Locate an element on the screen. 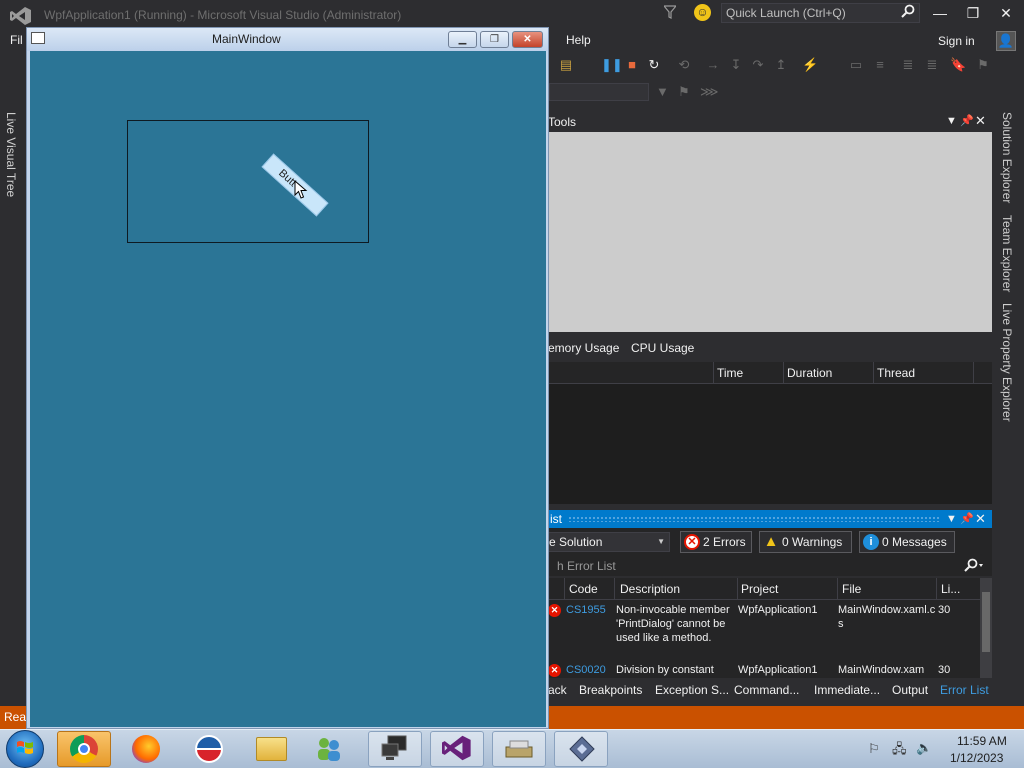 The width and height of the screenshot is (1024, 768). show-threads-icon: ⋙ is located at coordinates (709, 92).